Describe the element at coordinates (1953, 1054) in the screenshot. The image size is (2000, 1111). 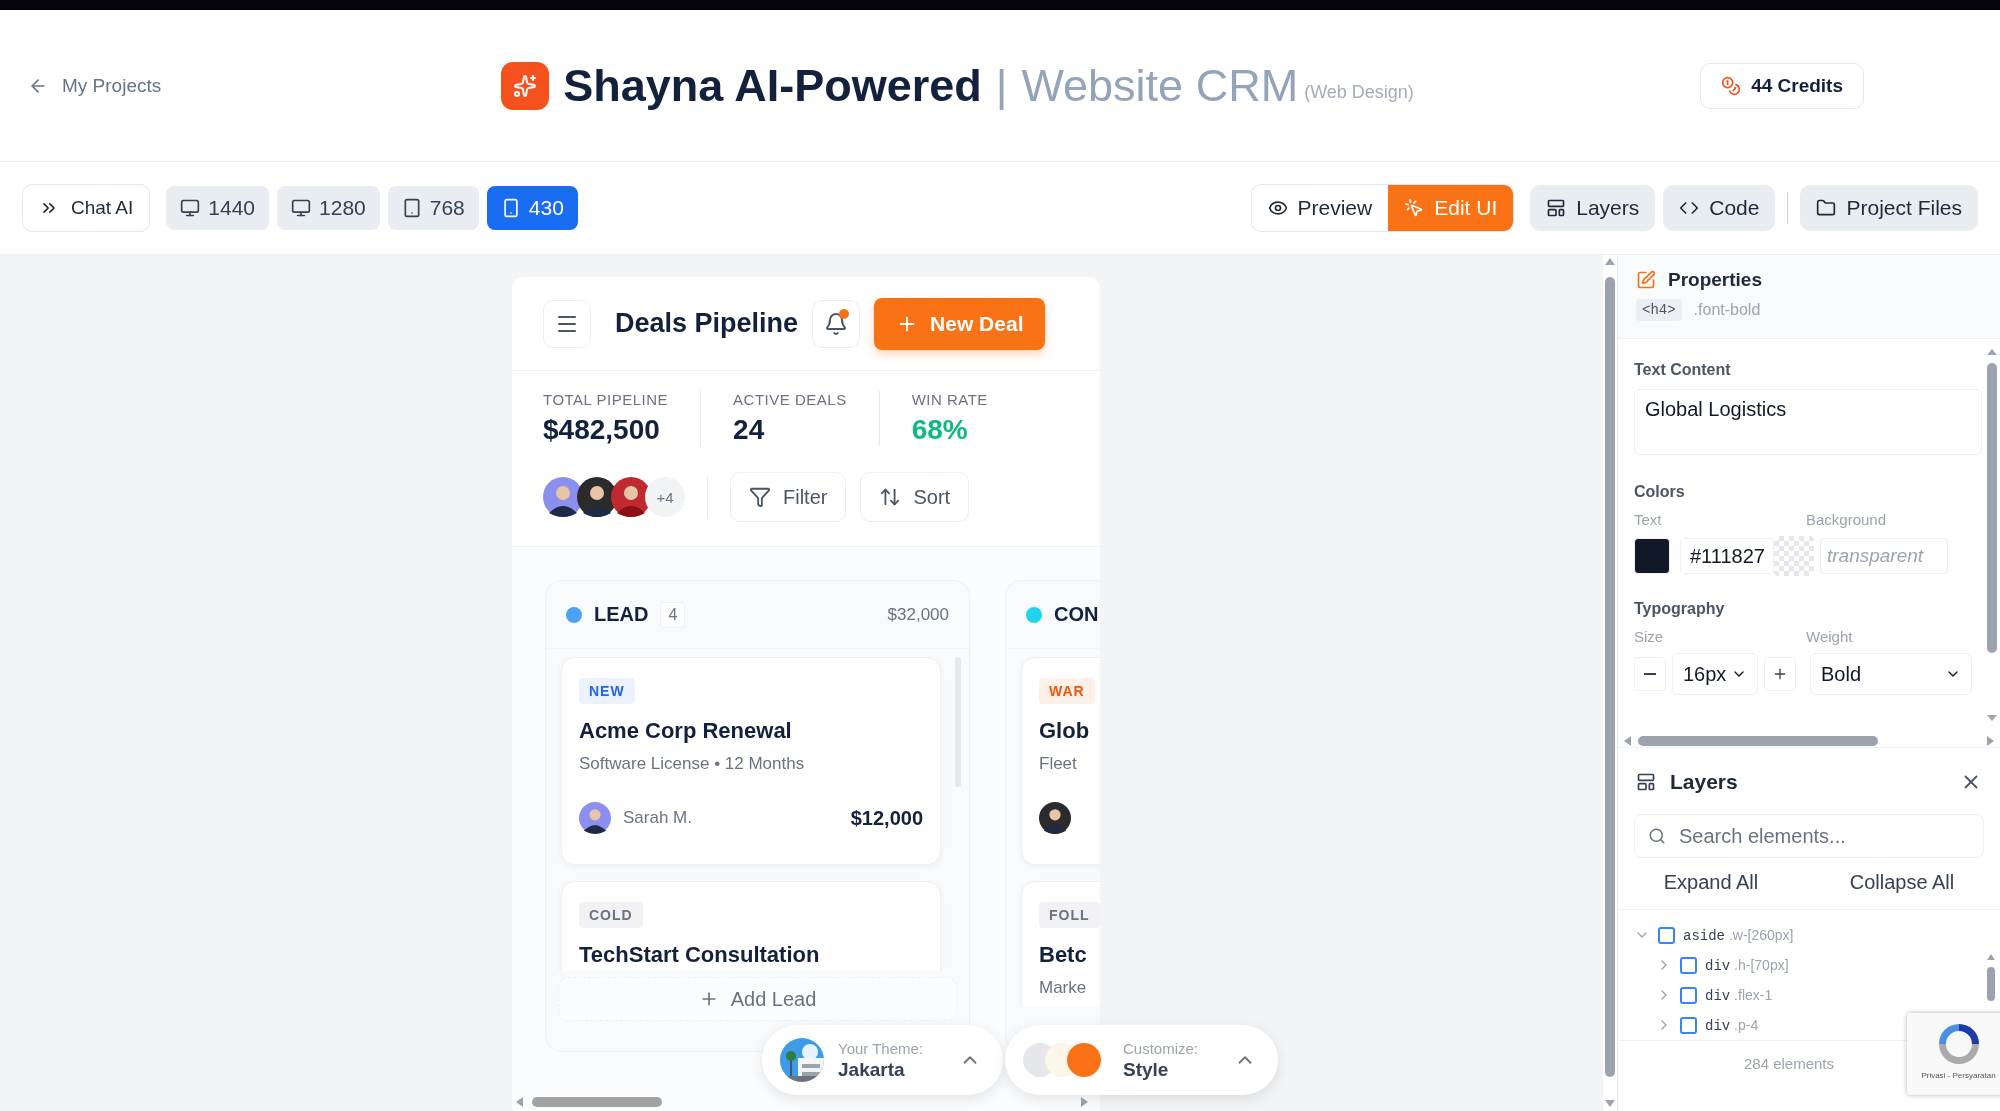
I see `recaptcha-badge: Privasi - Persyaratan` at that location.